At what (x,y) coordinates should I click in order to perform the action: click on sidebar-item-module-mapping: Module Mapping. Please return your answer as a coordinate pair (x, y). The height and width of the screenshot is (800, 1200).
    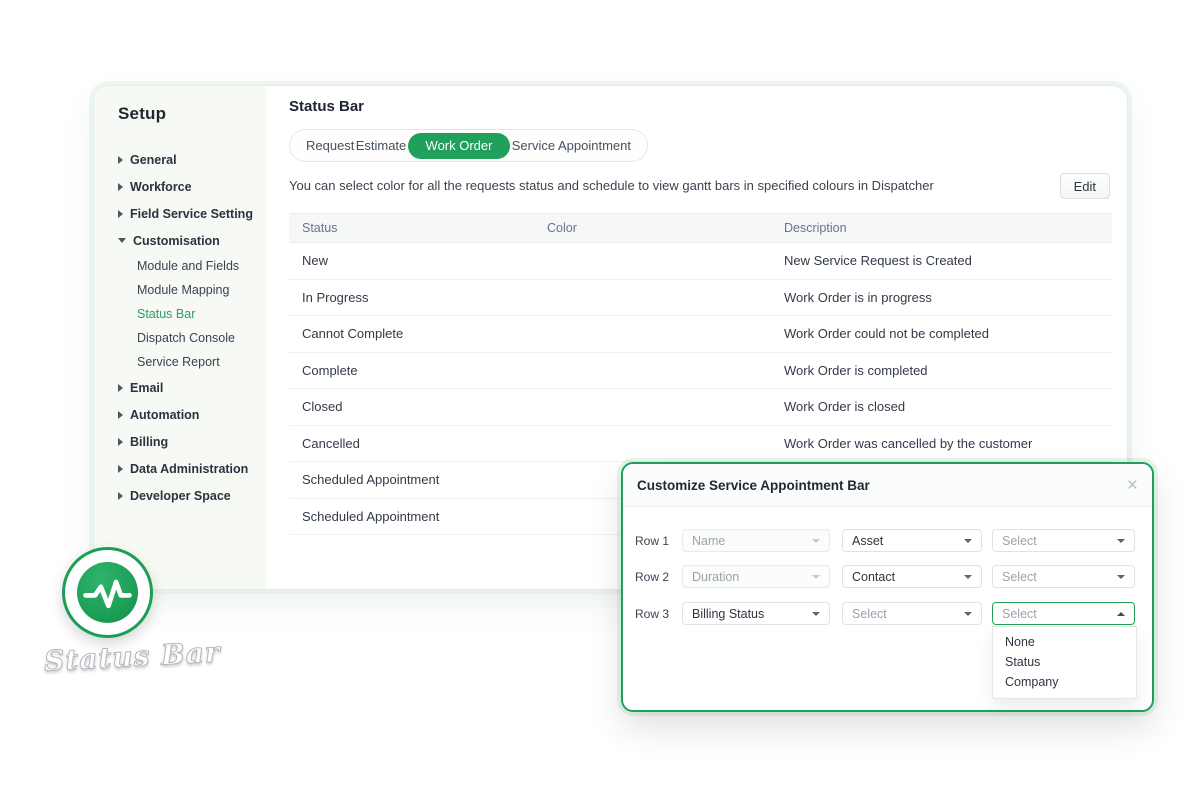
    Looking at the image, I should click on (201, 290).